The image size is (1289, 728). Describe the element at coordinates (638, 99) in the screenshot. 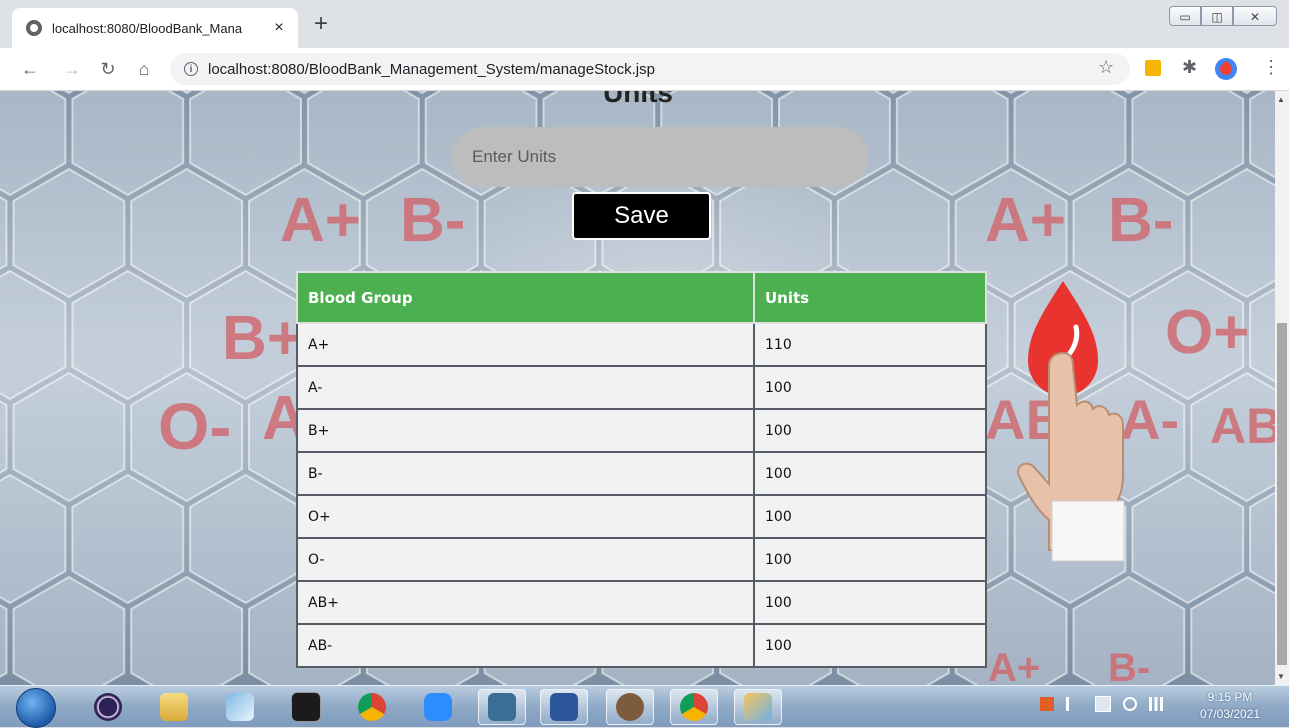

I see `page-heading: Units` at that location.